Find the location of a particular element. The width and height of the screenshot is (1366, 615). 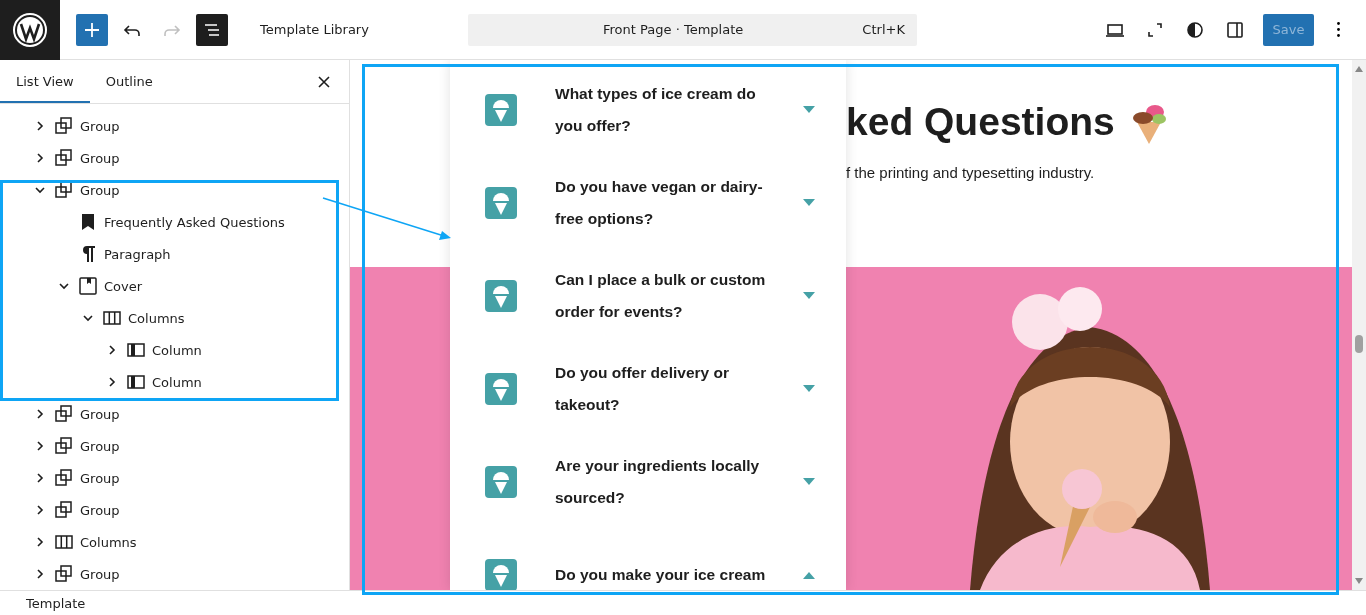

tree-item: Paragraph is located at coordinates (174, 254).